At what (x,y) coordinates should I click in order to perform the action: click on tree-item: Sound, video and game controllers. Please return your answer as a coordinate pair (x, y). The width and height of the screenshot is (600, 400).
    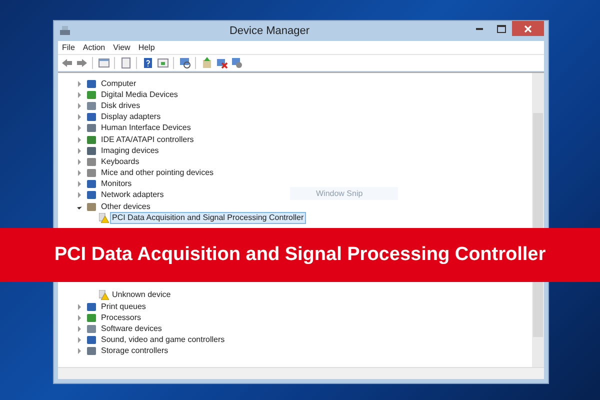
    Looking at the image, I should click on (163, 340).